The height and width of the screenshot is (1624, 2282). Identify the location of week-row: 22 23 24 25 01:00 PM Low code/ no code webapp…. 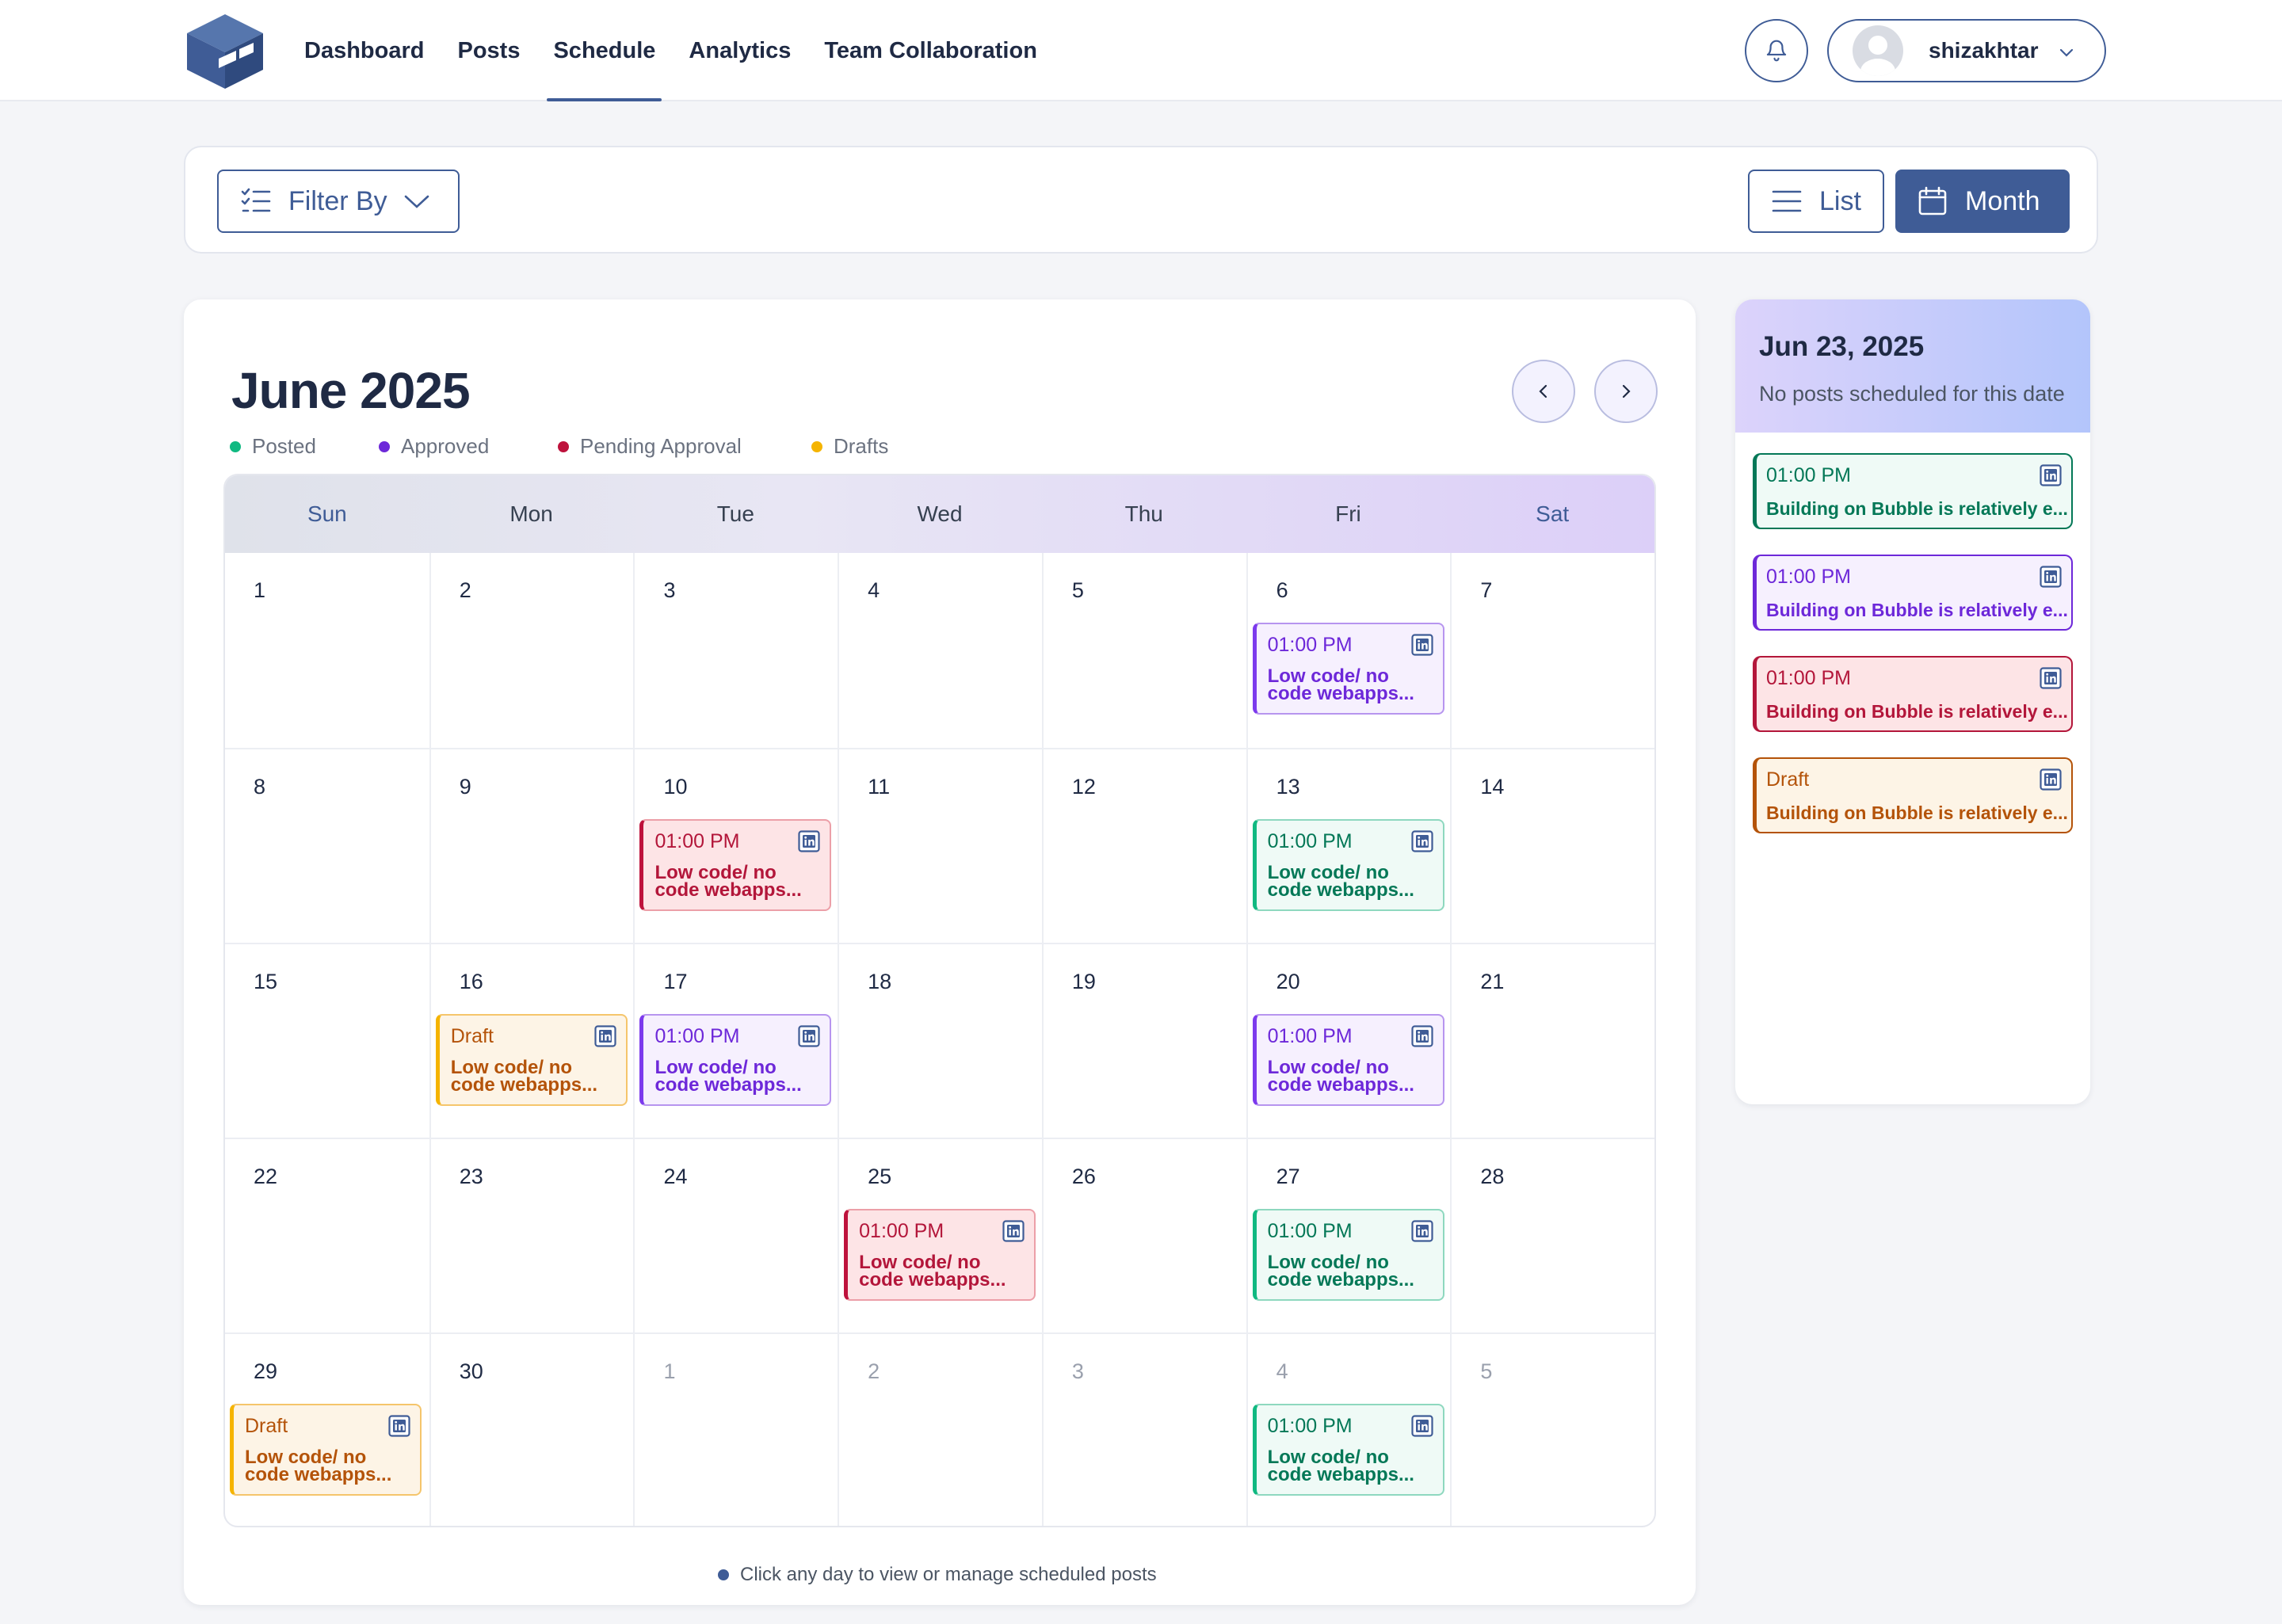
(939, 1236).